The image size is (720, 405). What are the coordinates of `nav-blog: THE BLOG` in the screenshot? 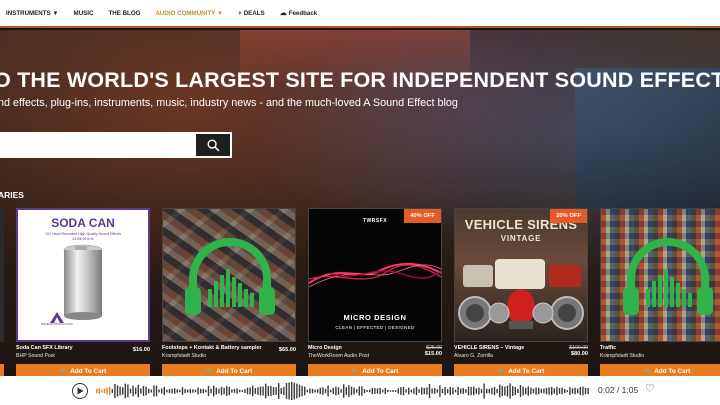 It's located at (124, 13).